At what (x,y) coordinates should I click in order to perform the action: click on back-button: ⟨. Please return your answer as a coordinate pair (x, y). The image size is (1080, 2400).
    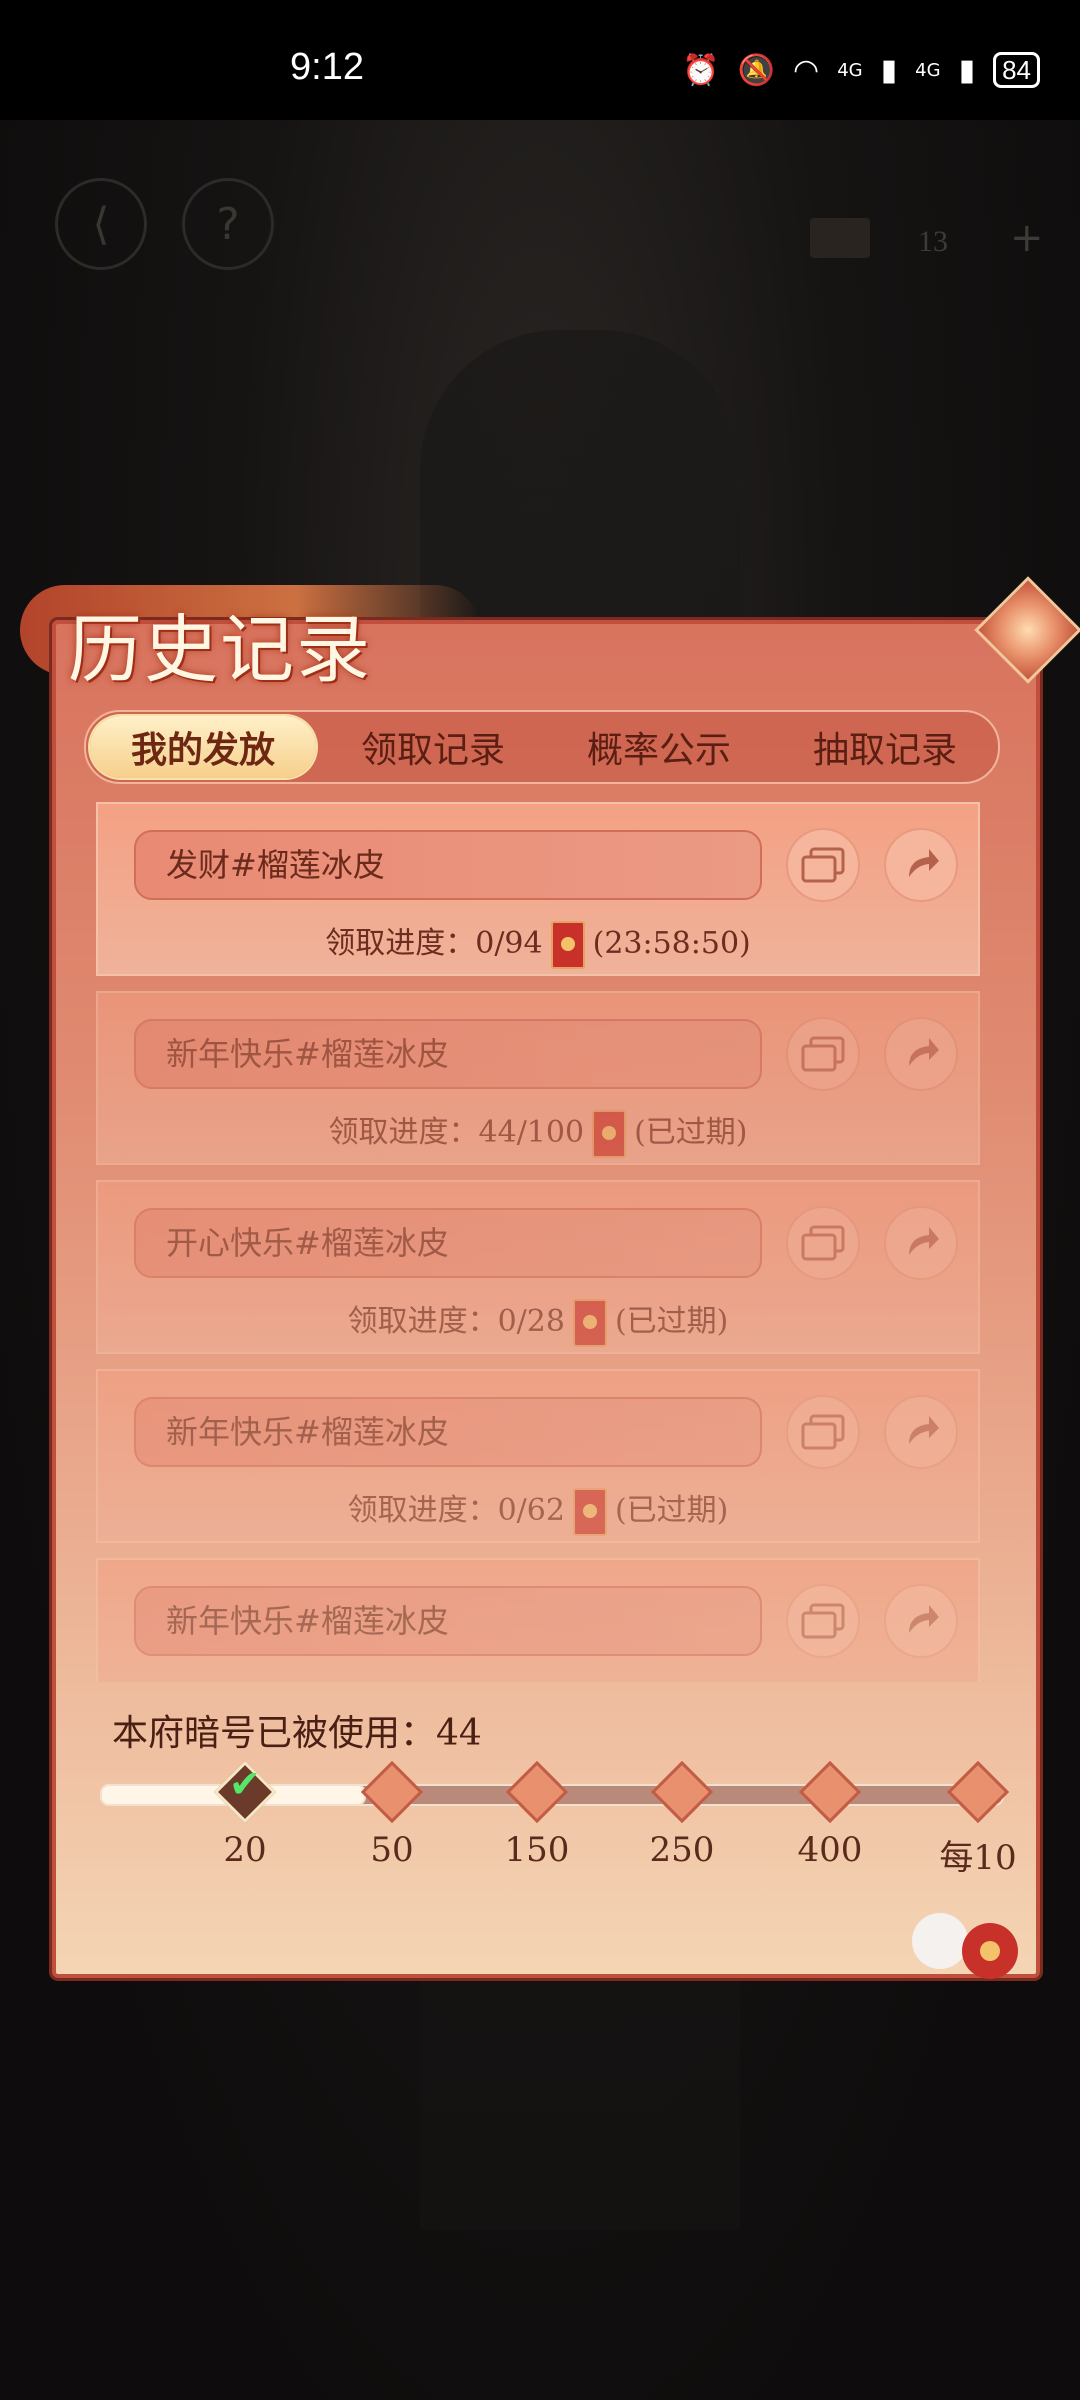
    Looking at the image, I should click on (101, 224).